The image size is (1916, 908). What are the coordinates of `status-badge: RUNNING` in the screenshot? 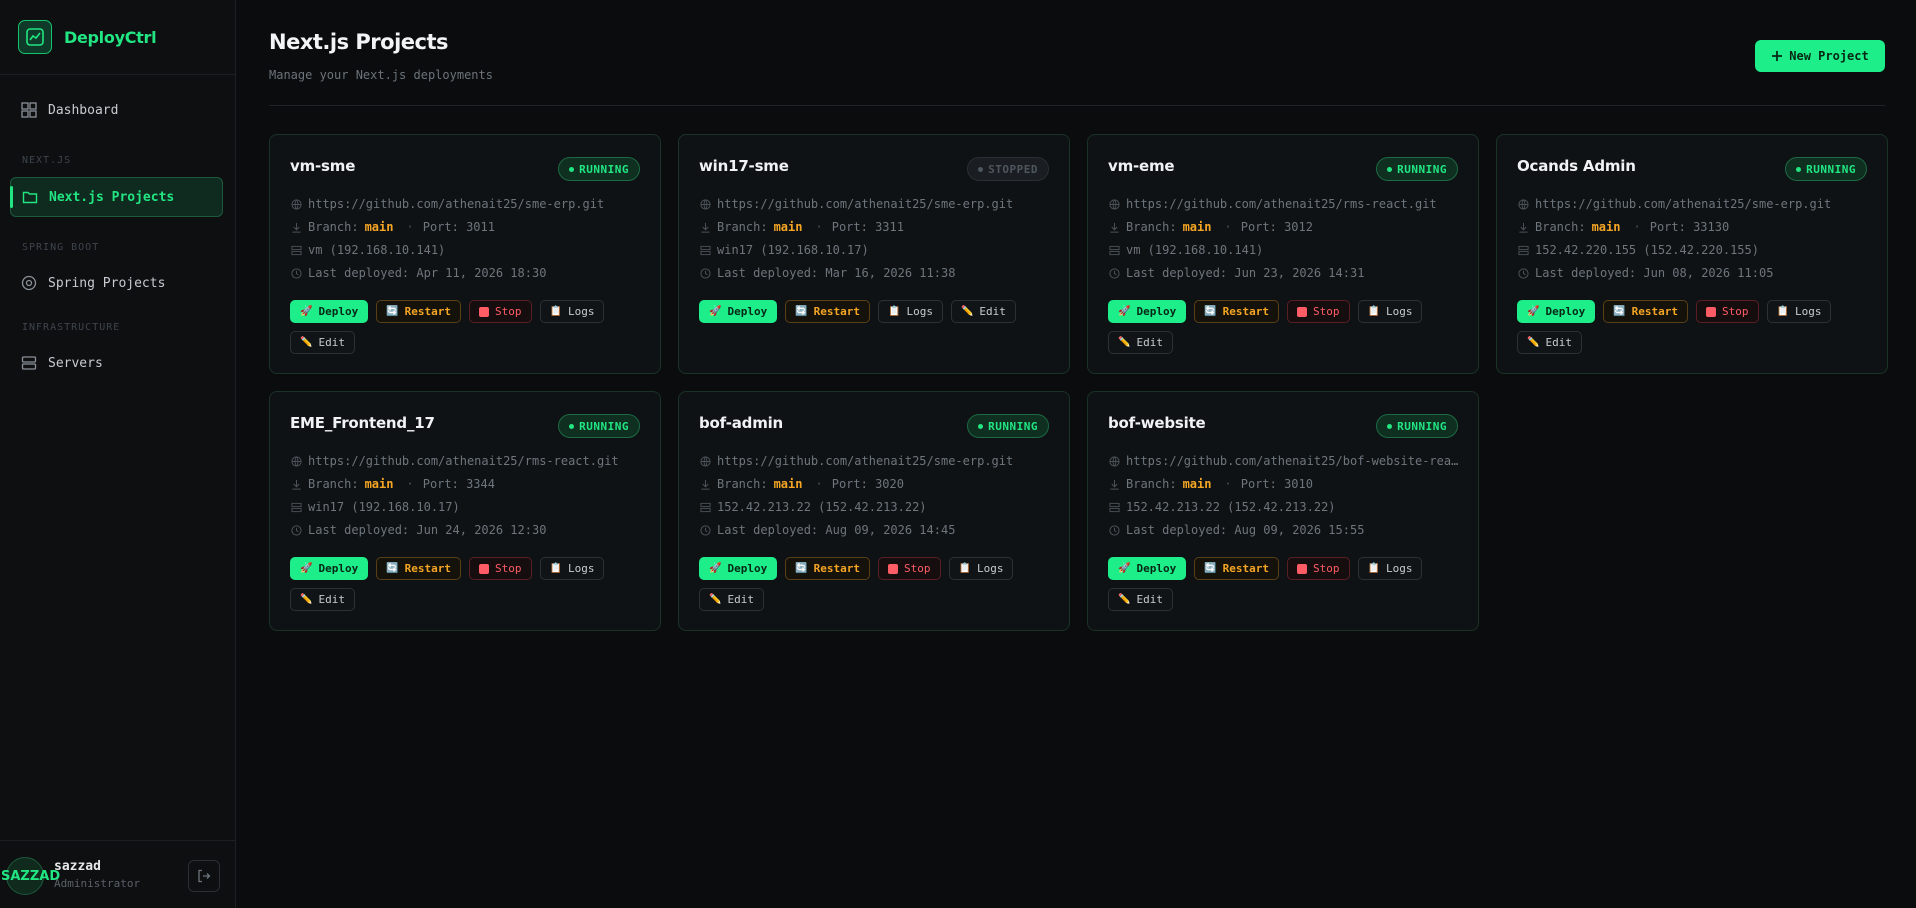 It's located at (1008, 426).